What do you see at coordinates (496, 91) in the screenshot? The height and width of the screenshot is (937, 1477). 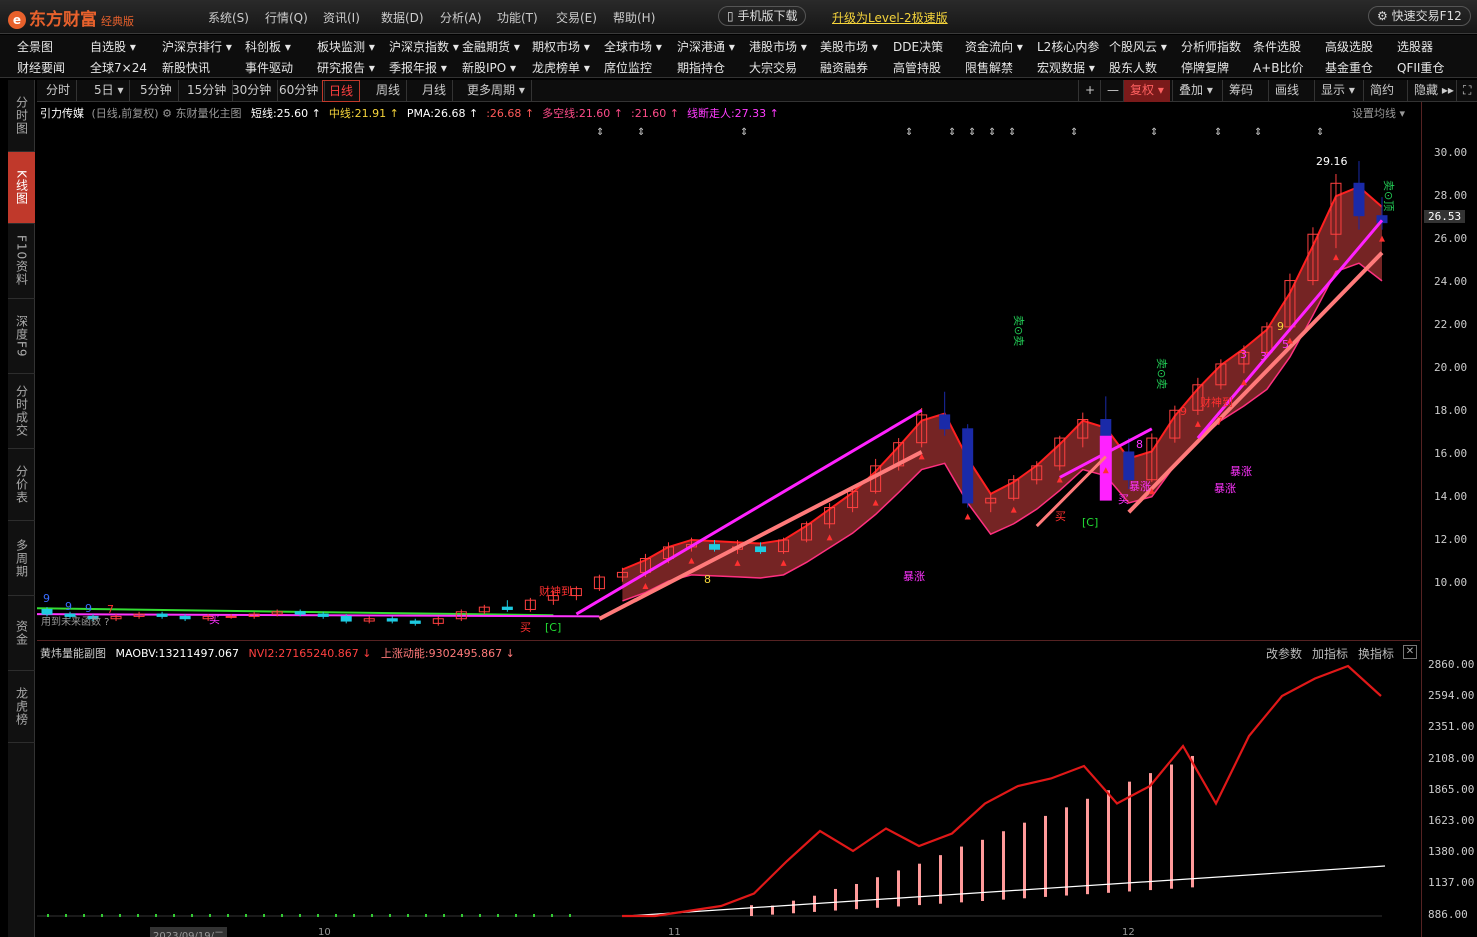 I see `period-tab: 更多周期 ▾` at bounding box center [496, 91].